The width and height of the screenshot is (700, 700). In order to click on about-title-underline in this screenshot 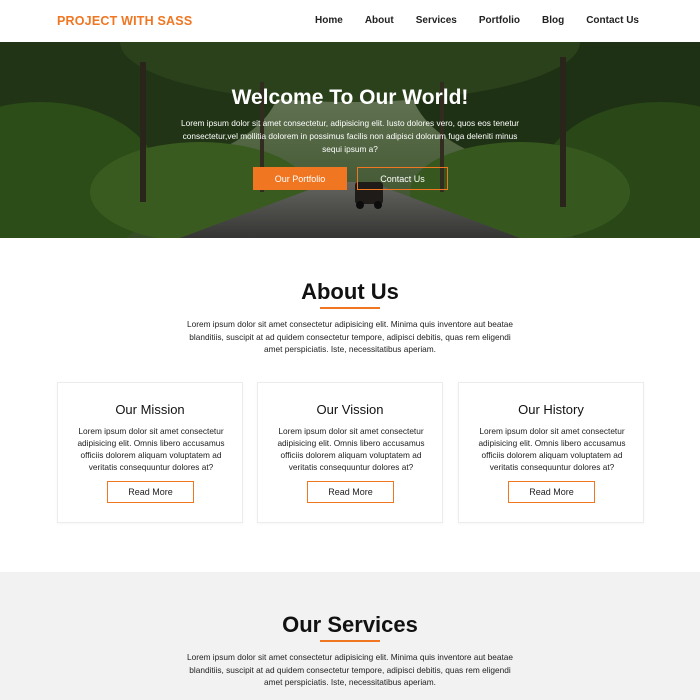, I will do `click(350, 308)`.